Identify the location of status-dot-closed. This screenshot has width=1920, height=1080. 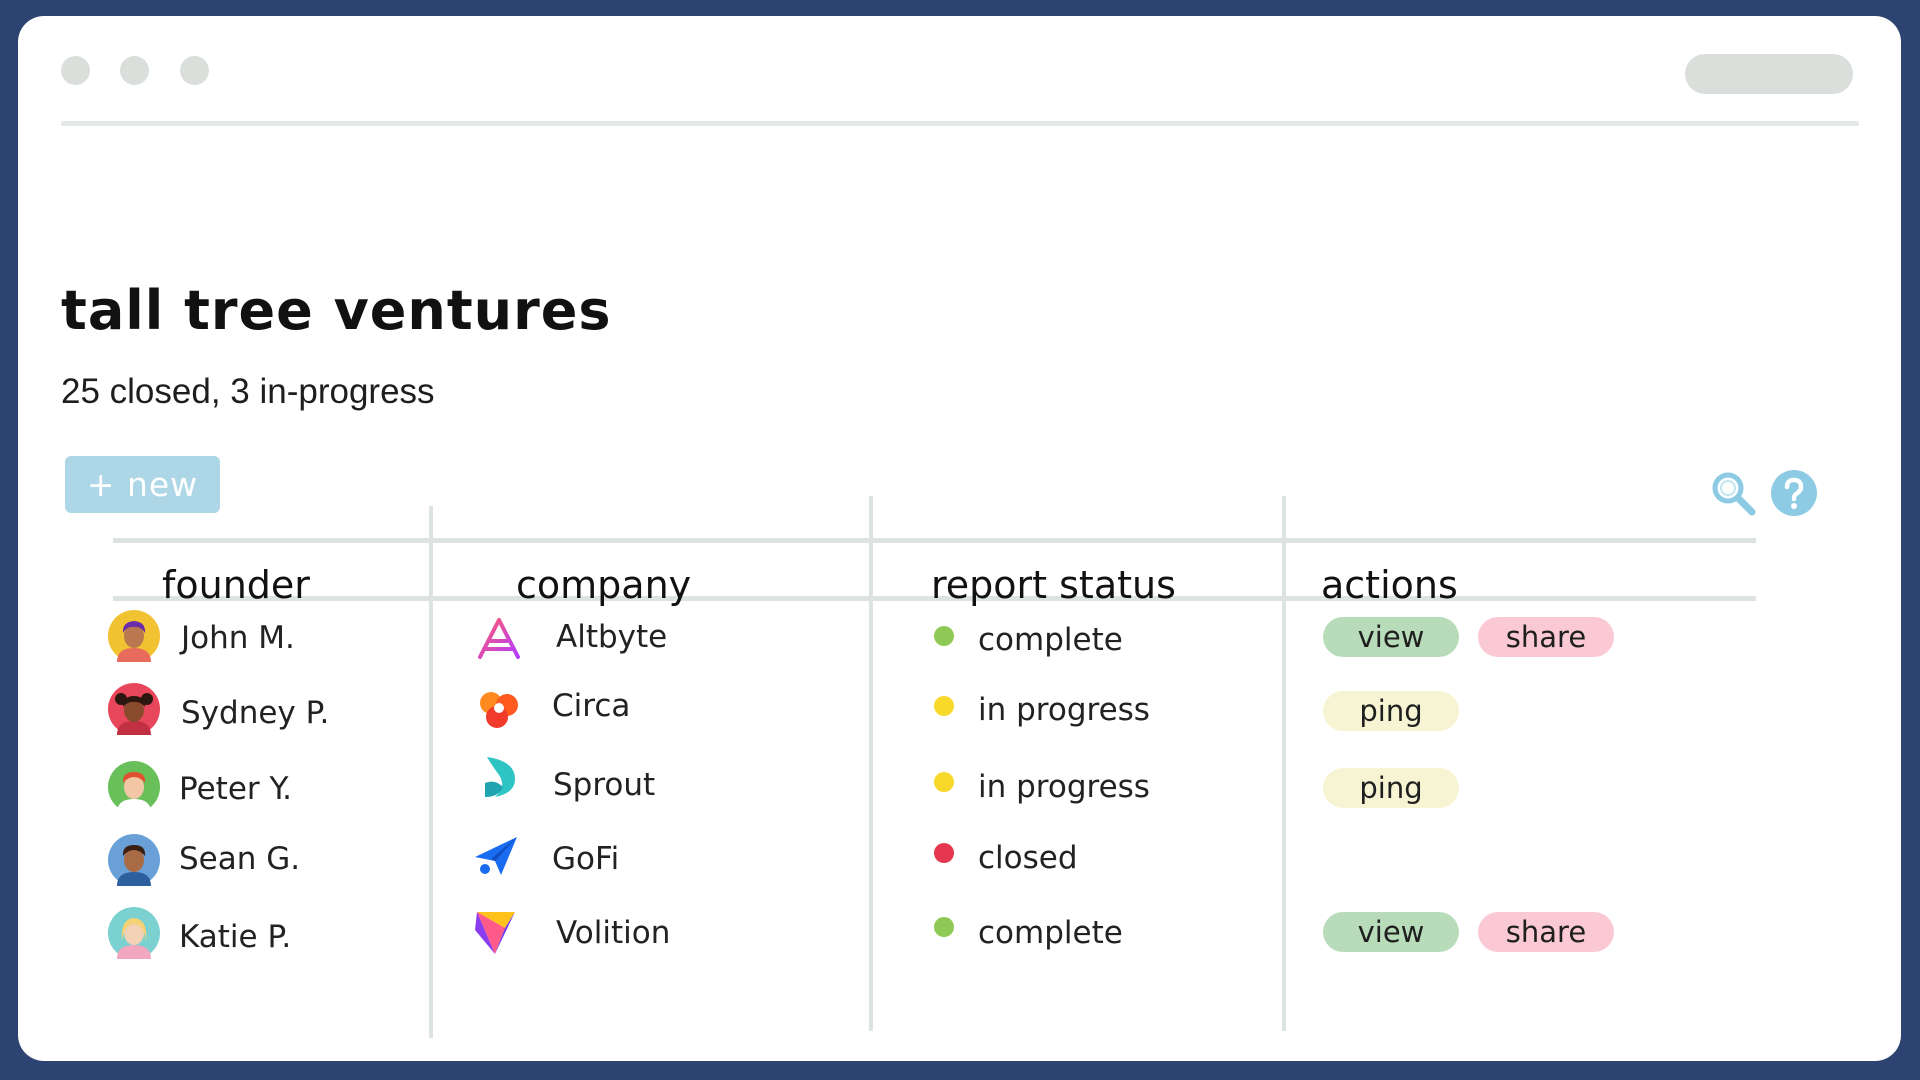
(944, 853).